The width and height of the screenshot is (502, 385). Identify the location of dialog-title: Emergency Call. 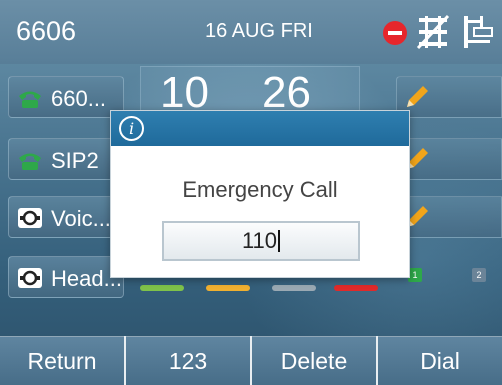
(260, 189).